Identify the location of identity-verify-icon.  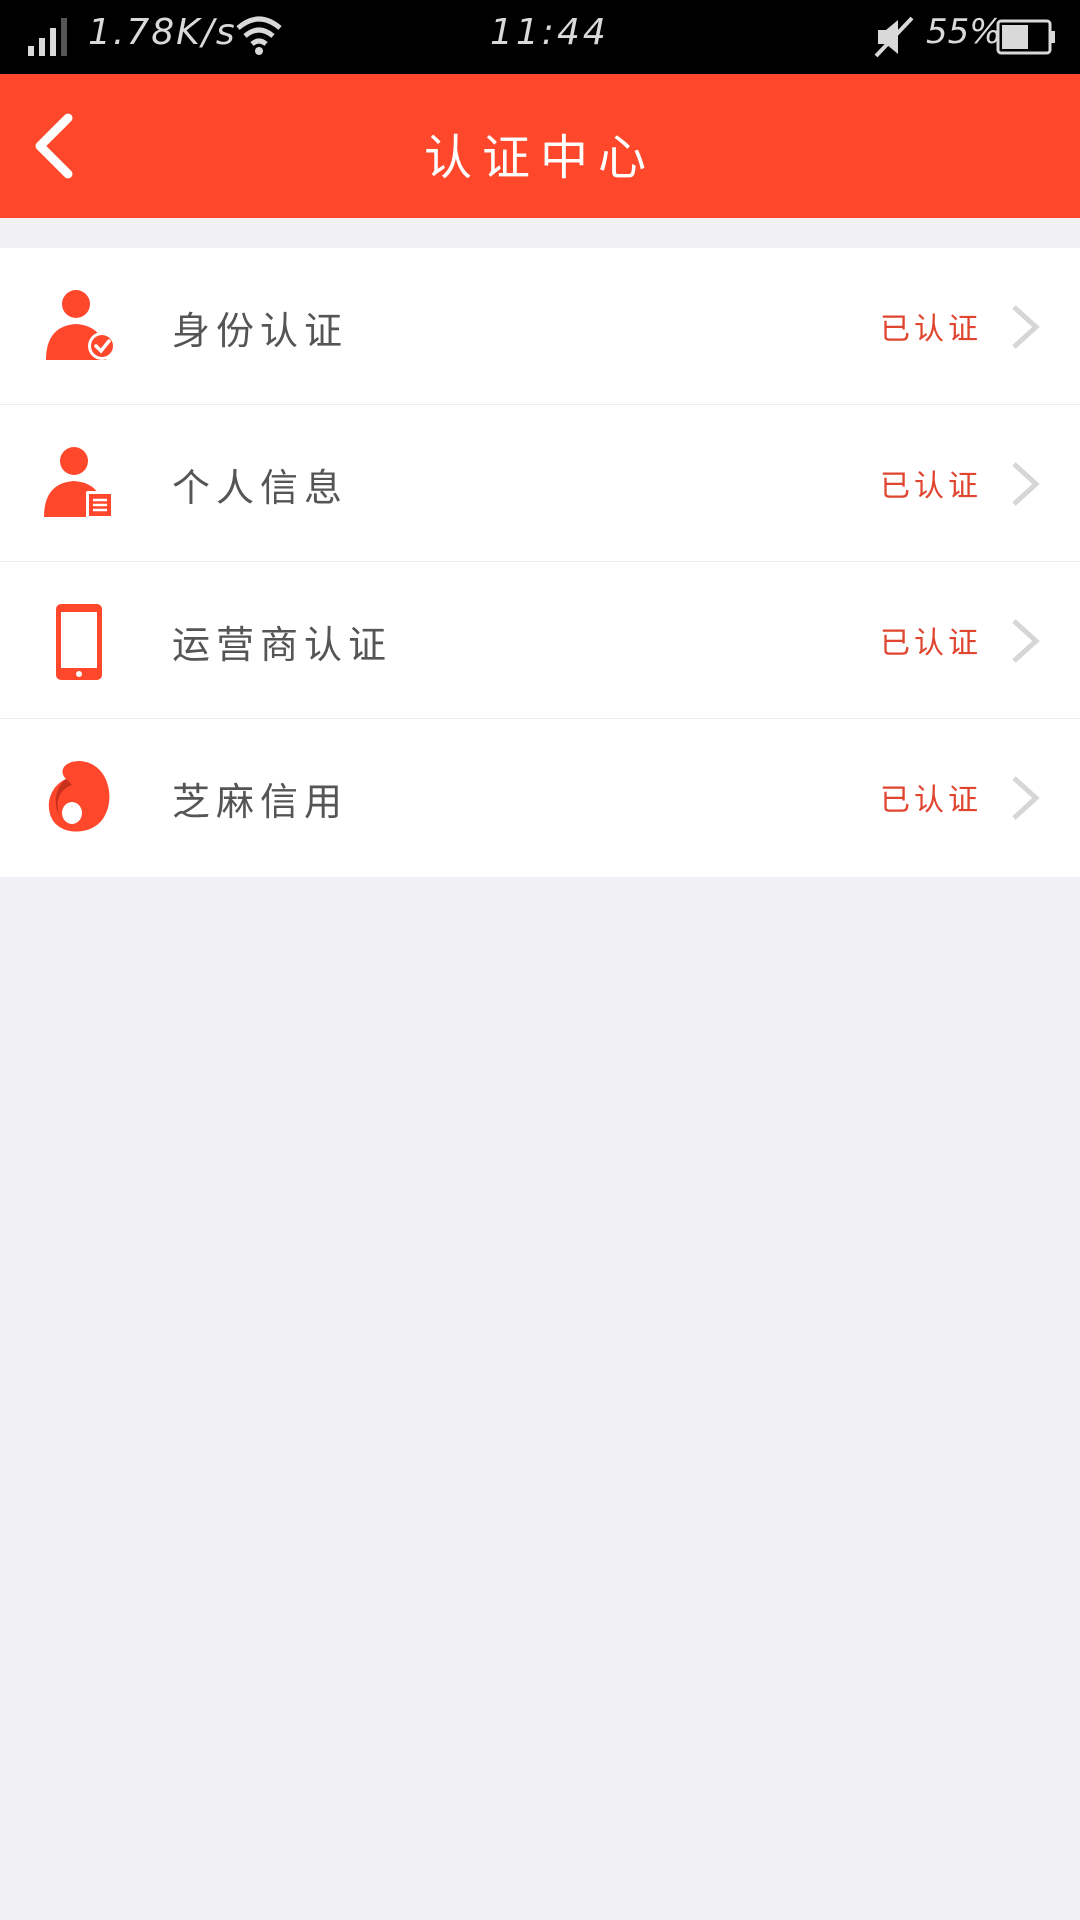
(81, 325).